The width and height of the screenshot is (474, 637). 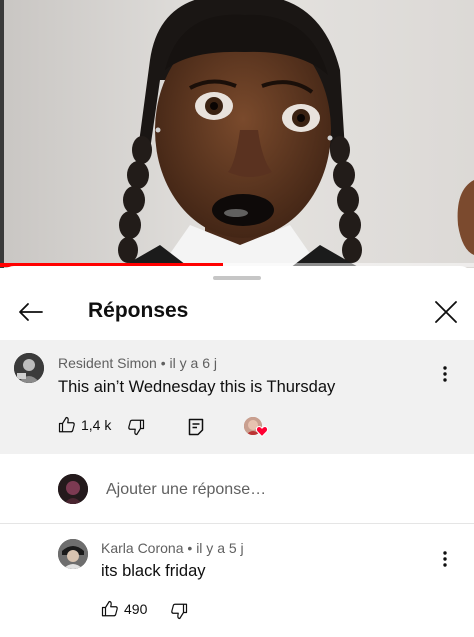 I want to click on like-count: 490, so click(x=136, y=609).